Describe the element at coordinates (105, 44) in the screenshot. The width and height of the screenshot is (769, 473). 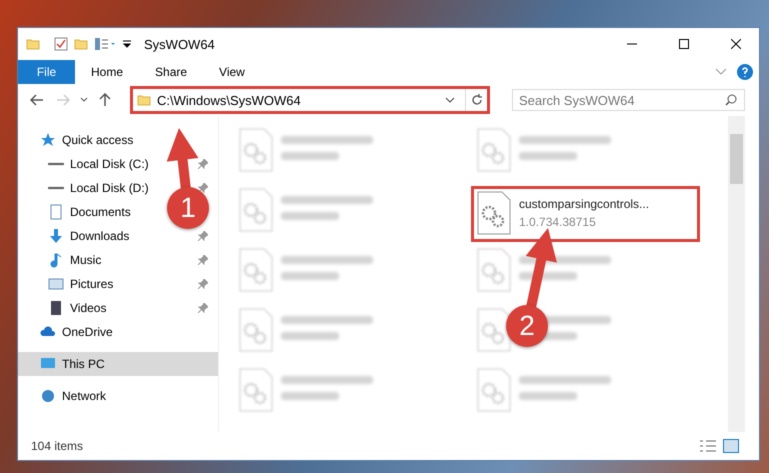
I see `properties-icon` at that location.